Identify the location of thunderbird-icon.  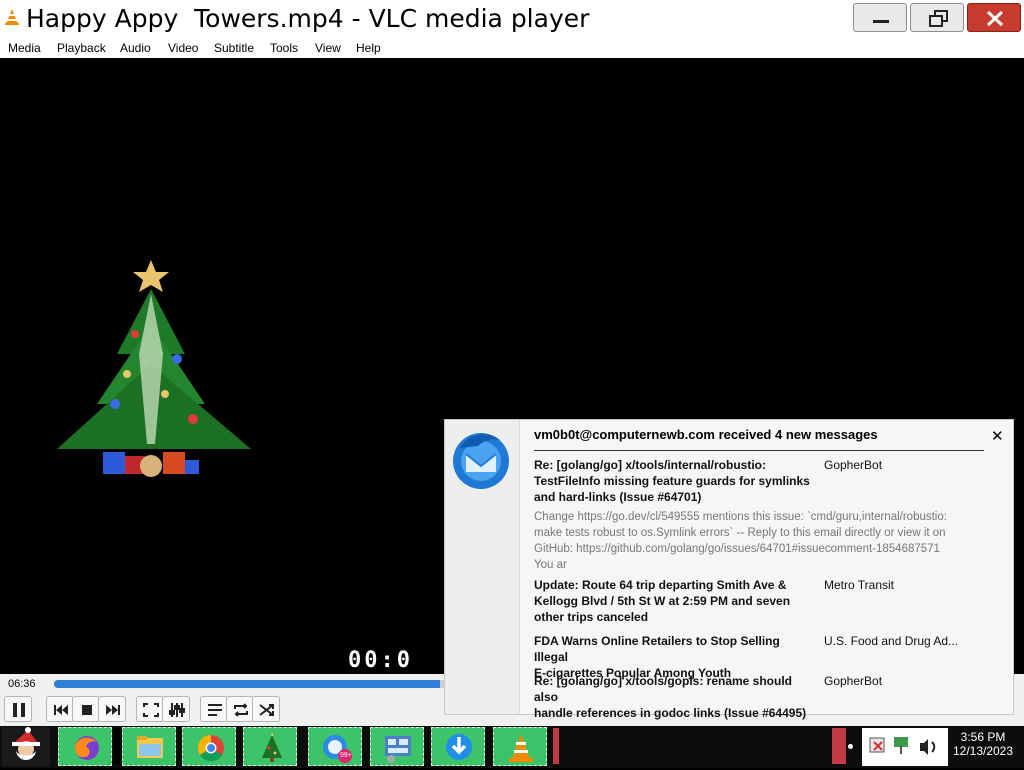
(481, 461).